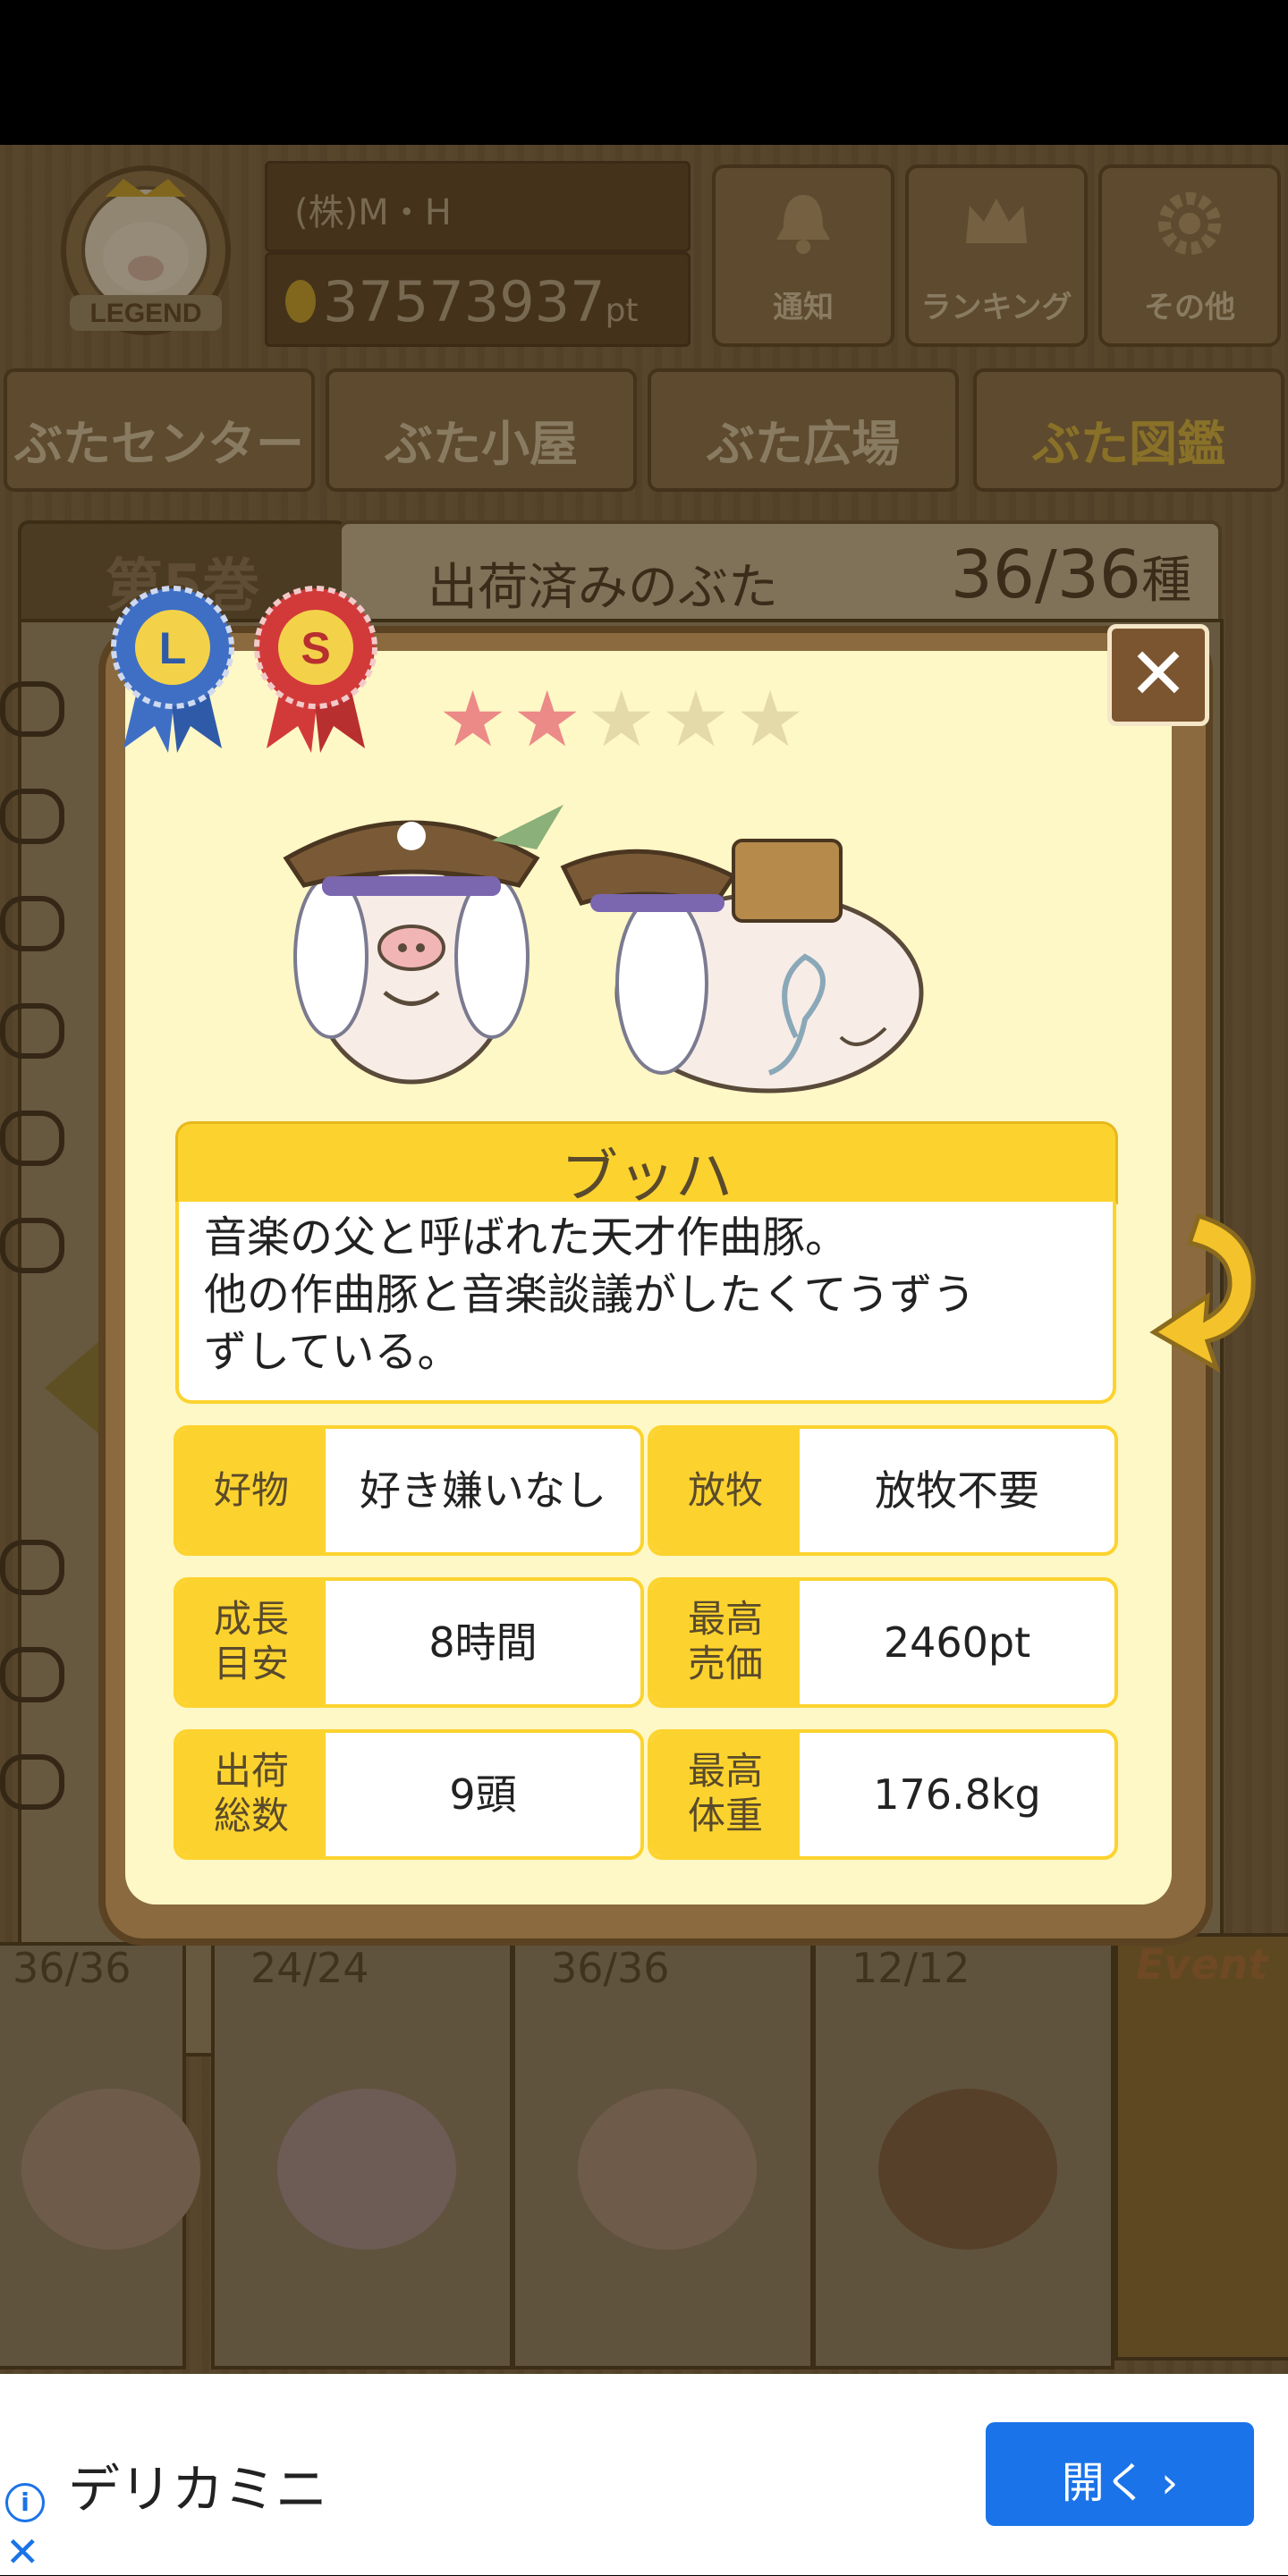  I want to click on stat-growth-time: 成長 目安 8時間, so click(409, 1642).